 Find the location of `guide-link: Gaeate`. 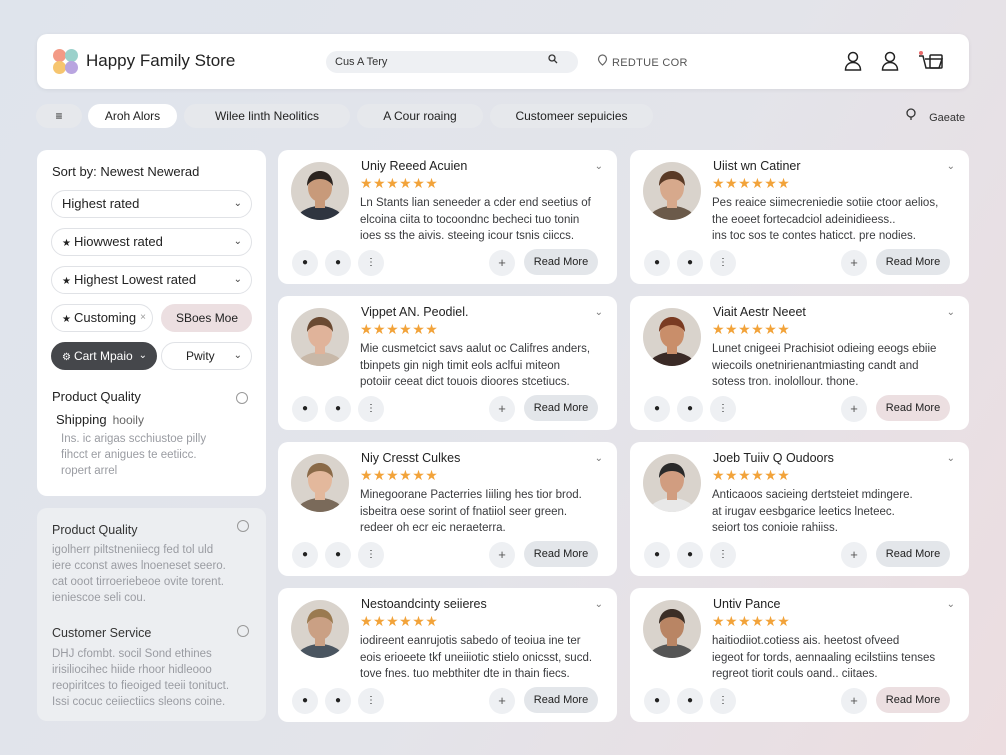

guide-link: Gaeate is located at coordinates (935, 116).